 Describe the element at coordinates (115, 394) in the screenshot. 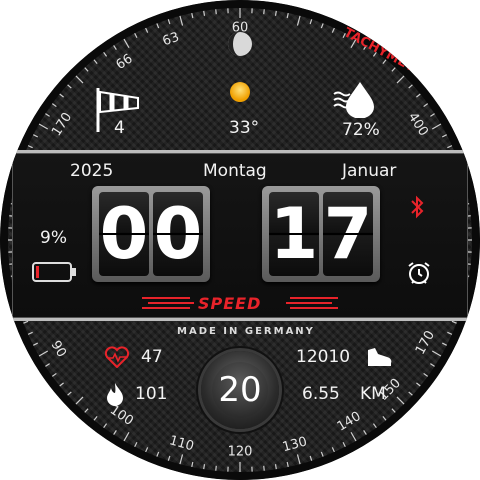

I see `flame-icon` at that location.